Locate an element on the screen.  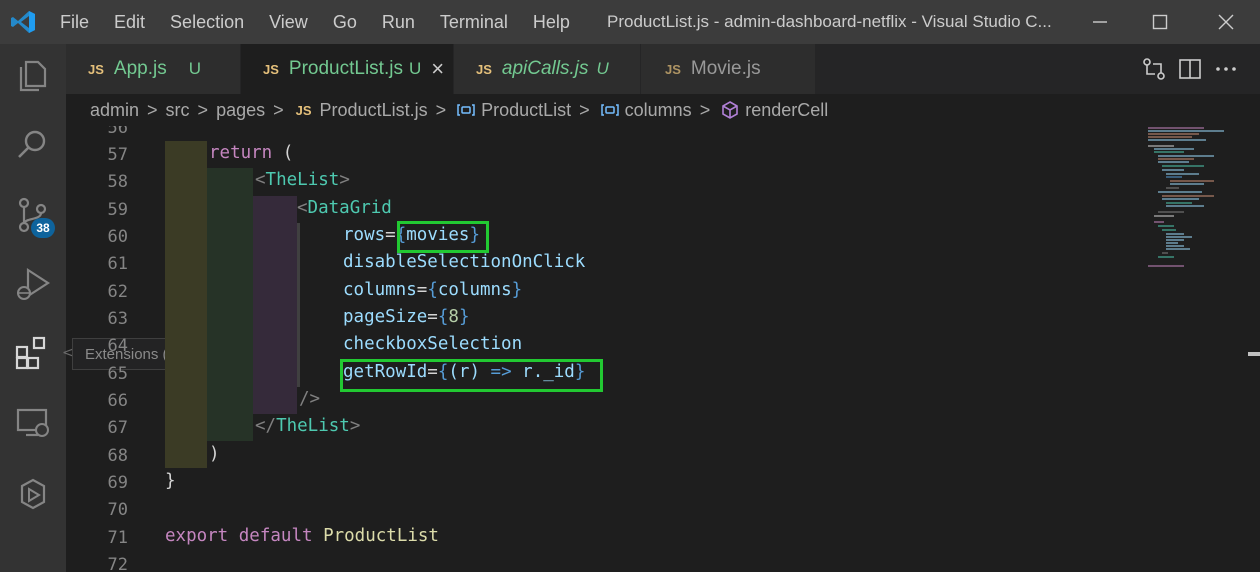
code-line: export default ProductList is located at coordinates (302, 536).